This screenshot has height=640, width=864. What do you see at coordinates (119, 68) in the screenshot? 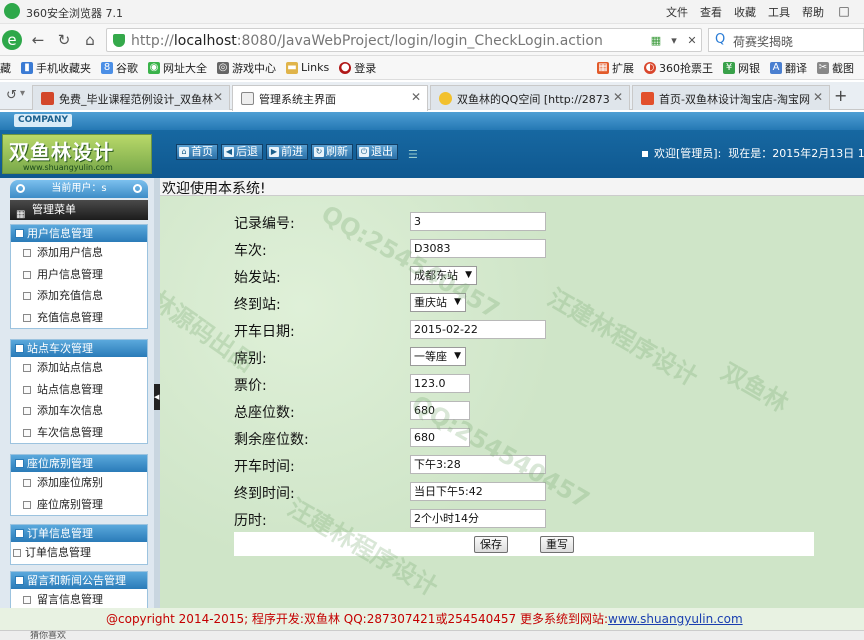
I see `bookmark-google: 8 谷歌` at bounding box center [119, 68].